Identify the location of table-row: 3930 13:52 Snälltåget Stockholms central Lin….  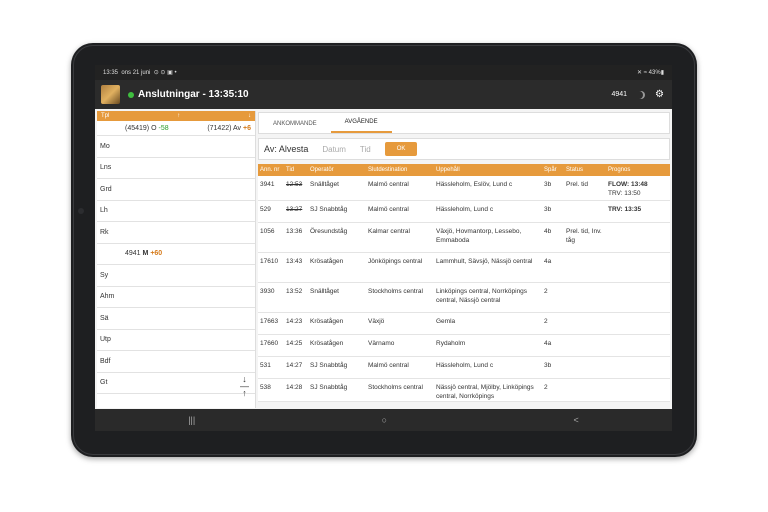
(464, 297).